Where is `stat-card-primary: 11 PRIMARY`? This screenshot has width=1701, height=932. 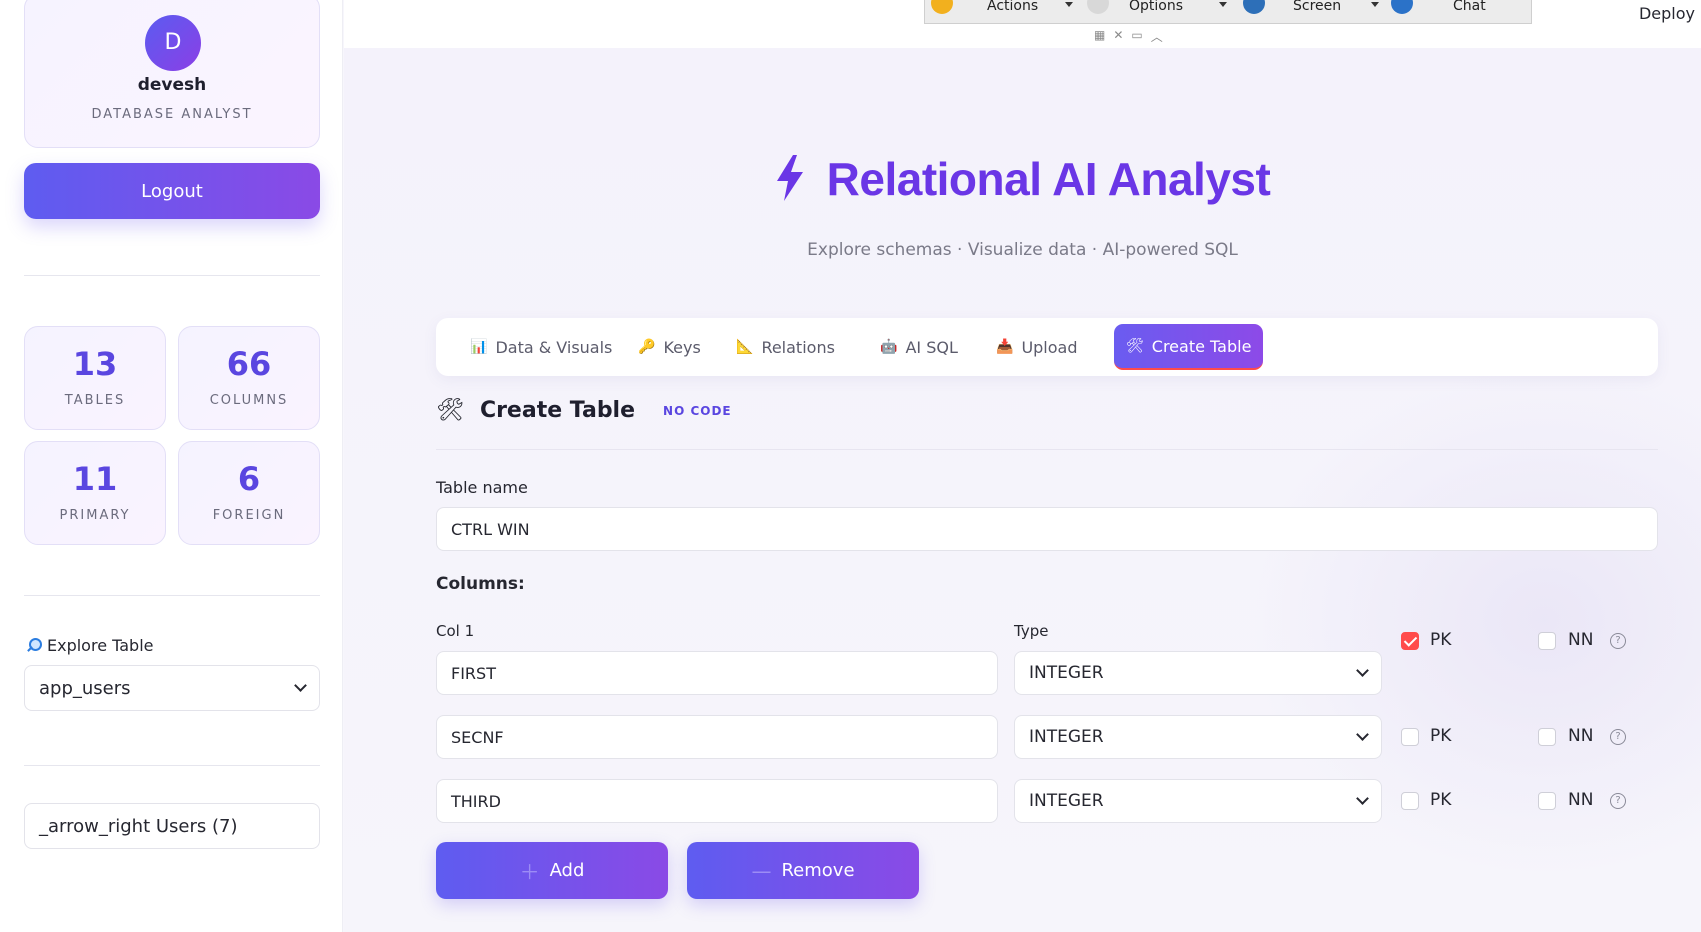
stat-card-primary: 11 PRIMARY is located at coordinates (95, 493).